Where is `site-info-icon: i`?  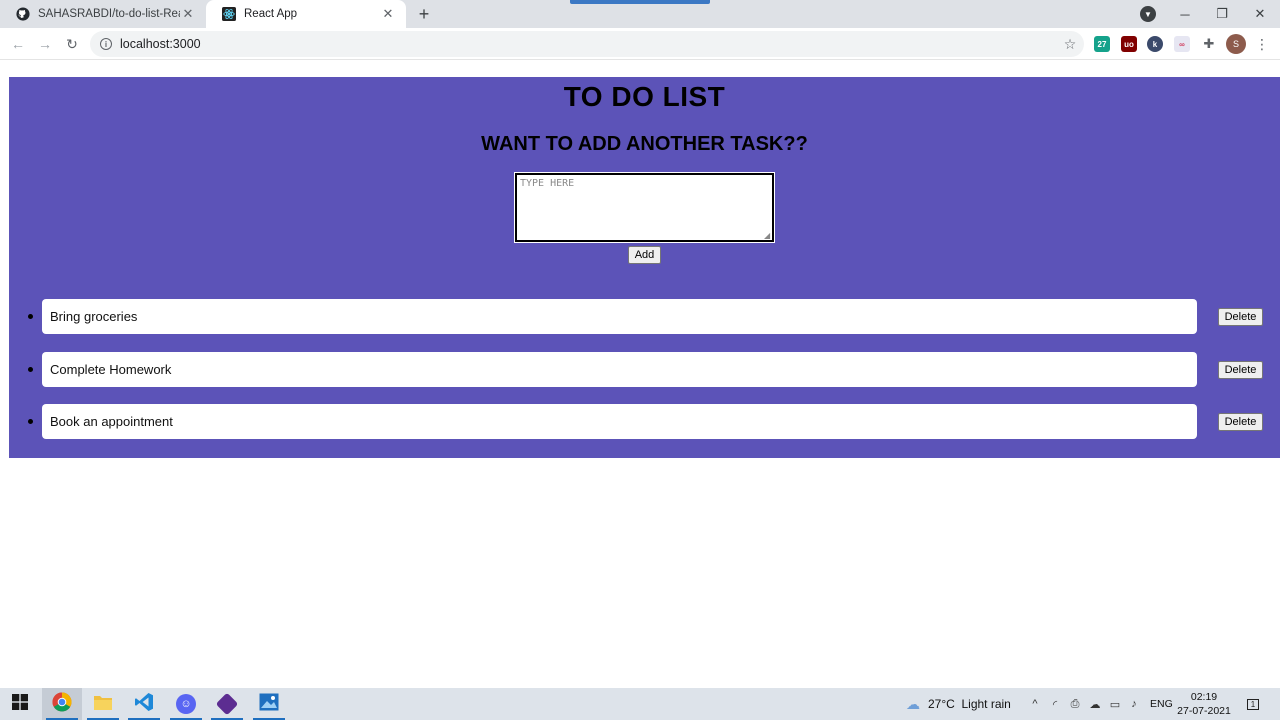
site-info-icon: i is located at coordinates (106, 44).